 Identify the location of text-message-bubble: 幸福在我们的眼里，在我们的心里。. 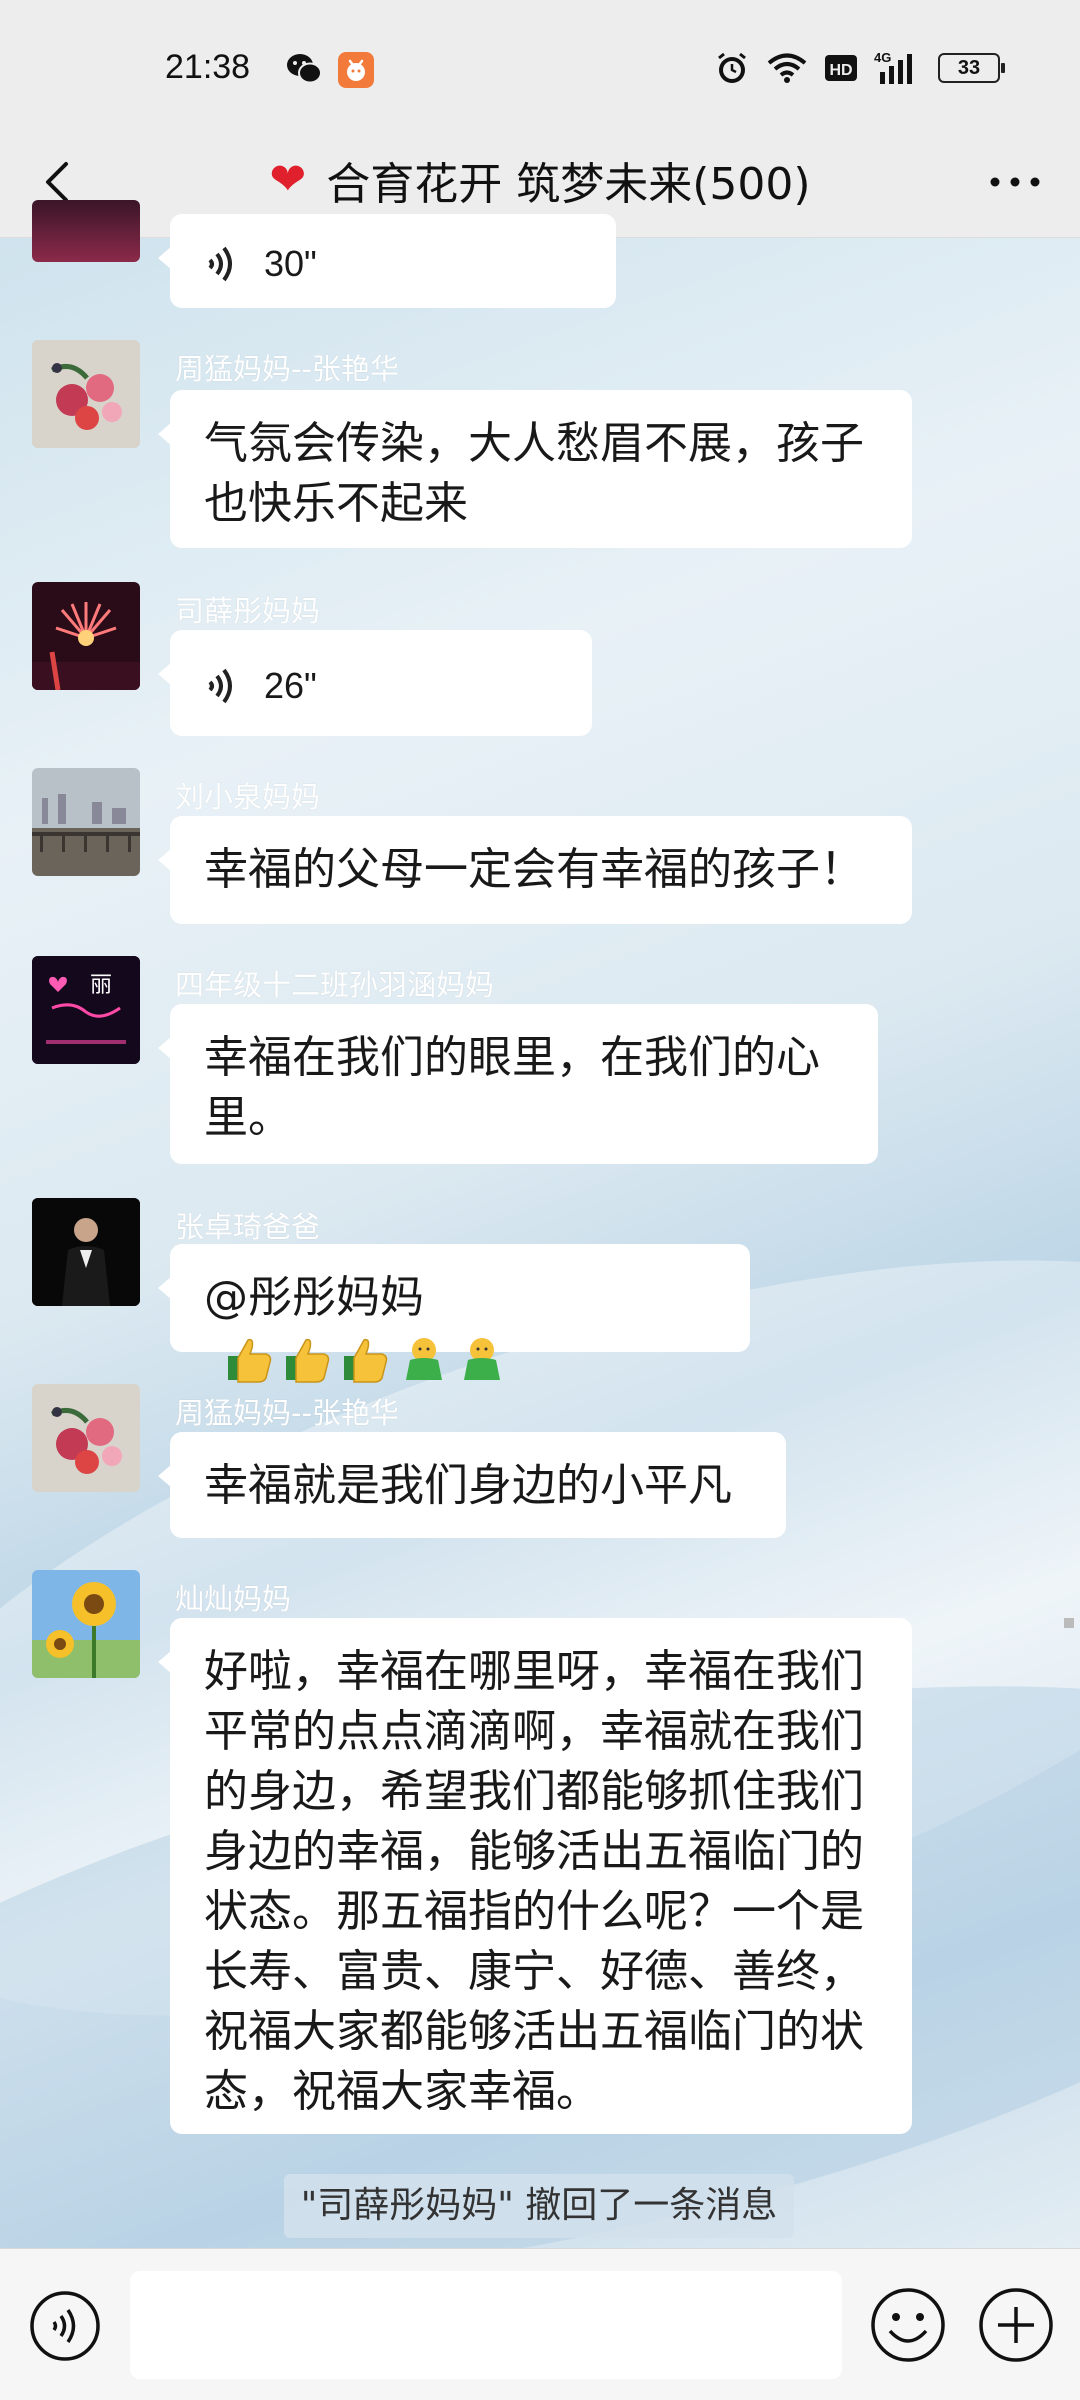
(518, 1084).